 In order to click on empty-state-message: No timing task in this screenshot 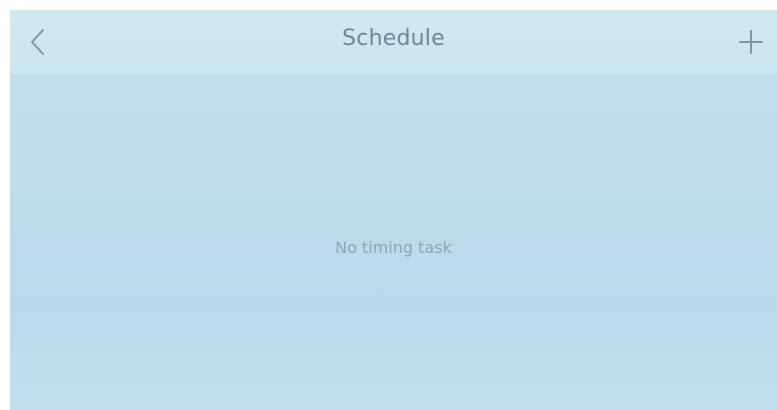, I will do `click(393, 247)`.